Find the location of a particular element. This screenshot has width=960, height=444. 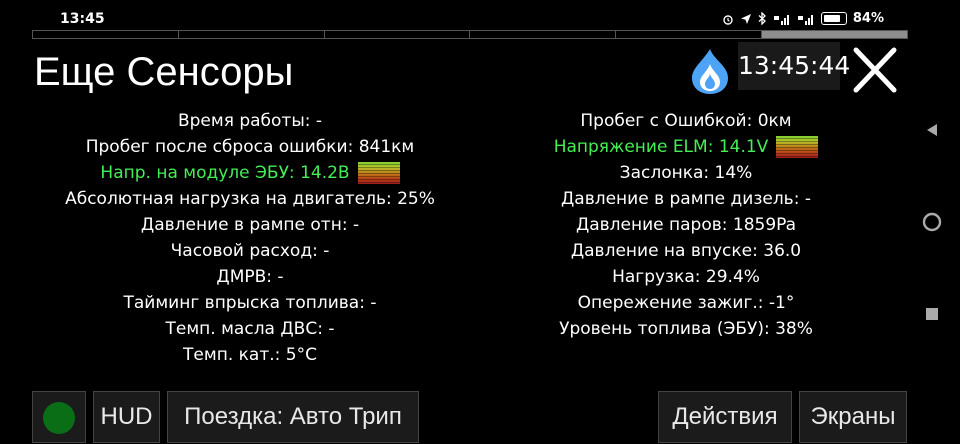

sensor-row: Нагрузка: 29.4% is located at coordinates (686, 277).